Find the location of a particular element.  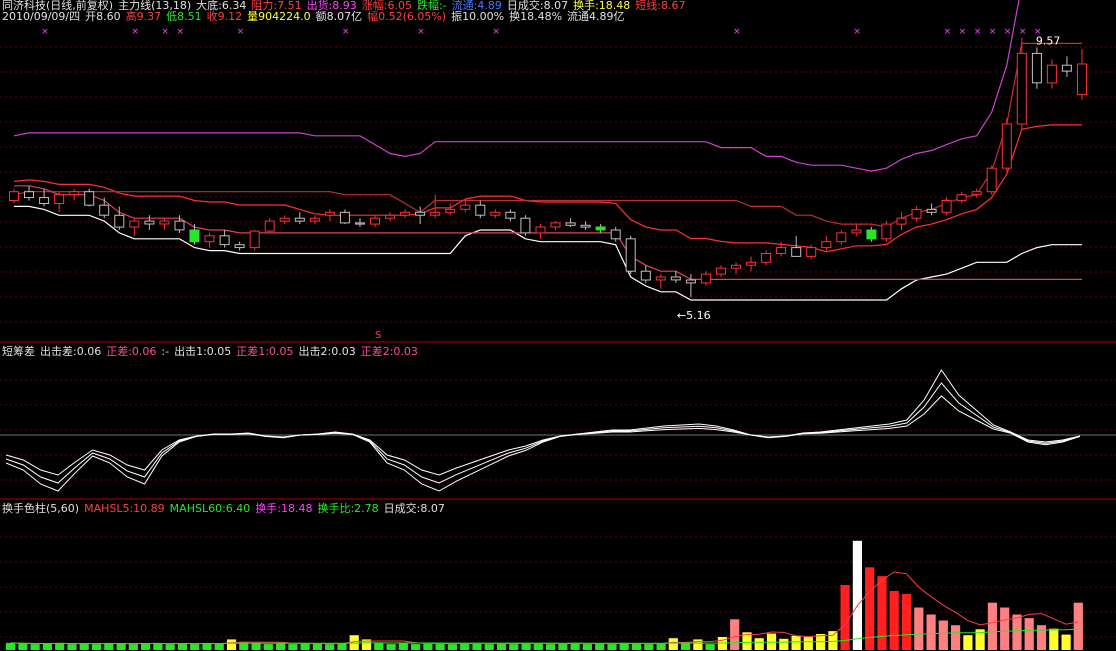

sell-signal-marker: S is located at coordinates (378, 335).